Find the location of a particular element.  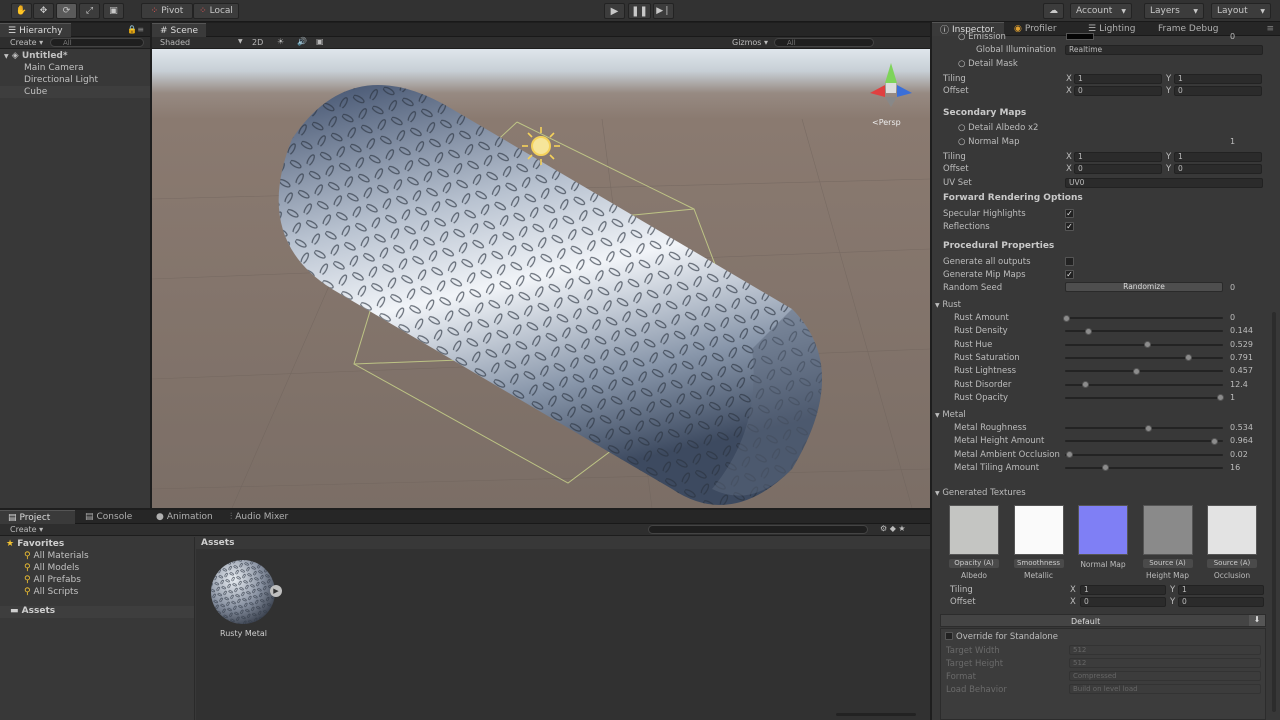

override-standalone-checkbox is located at coordinates (949, 636).